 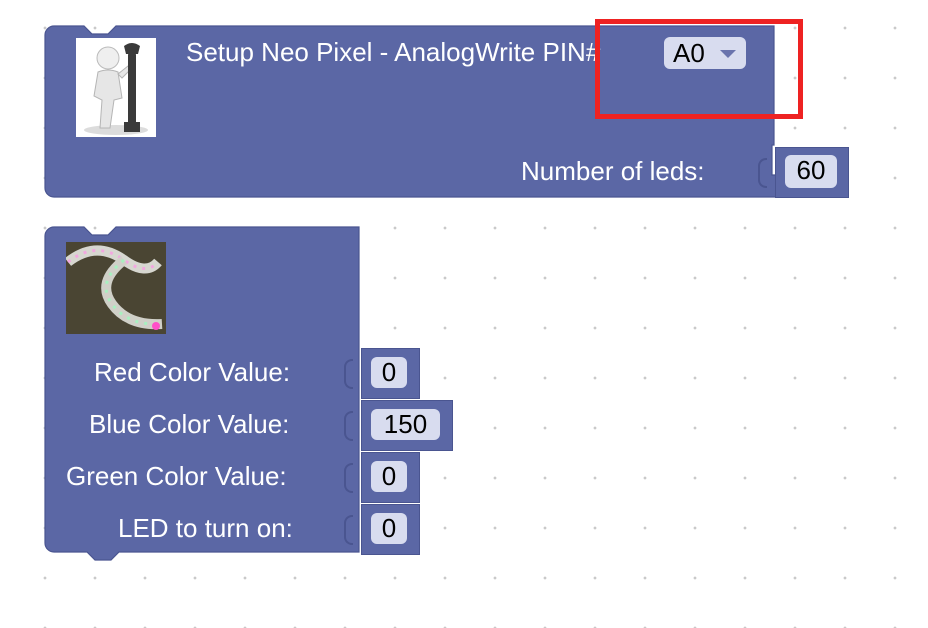 What do you see at coordinates (205, 528) in the screenshot?
I see `led-number-label: LED to turn on:` at bounding box center [205, 528].